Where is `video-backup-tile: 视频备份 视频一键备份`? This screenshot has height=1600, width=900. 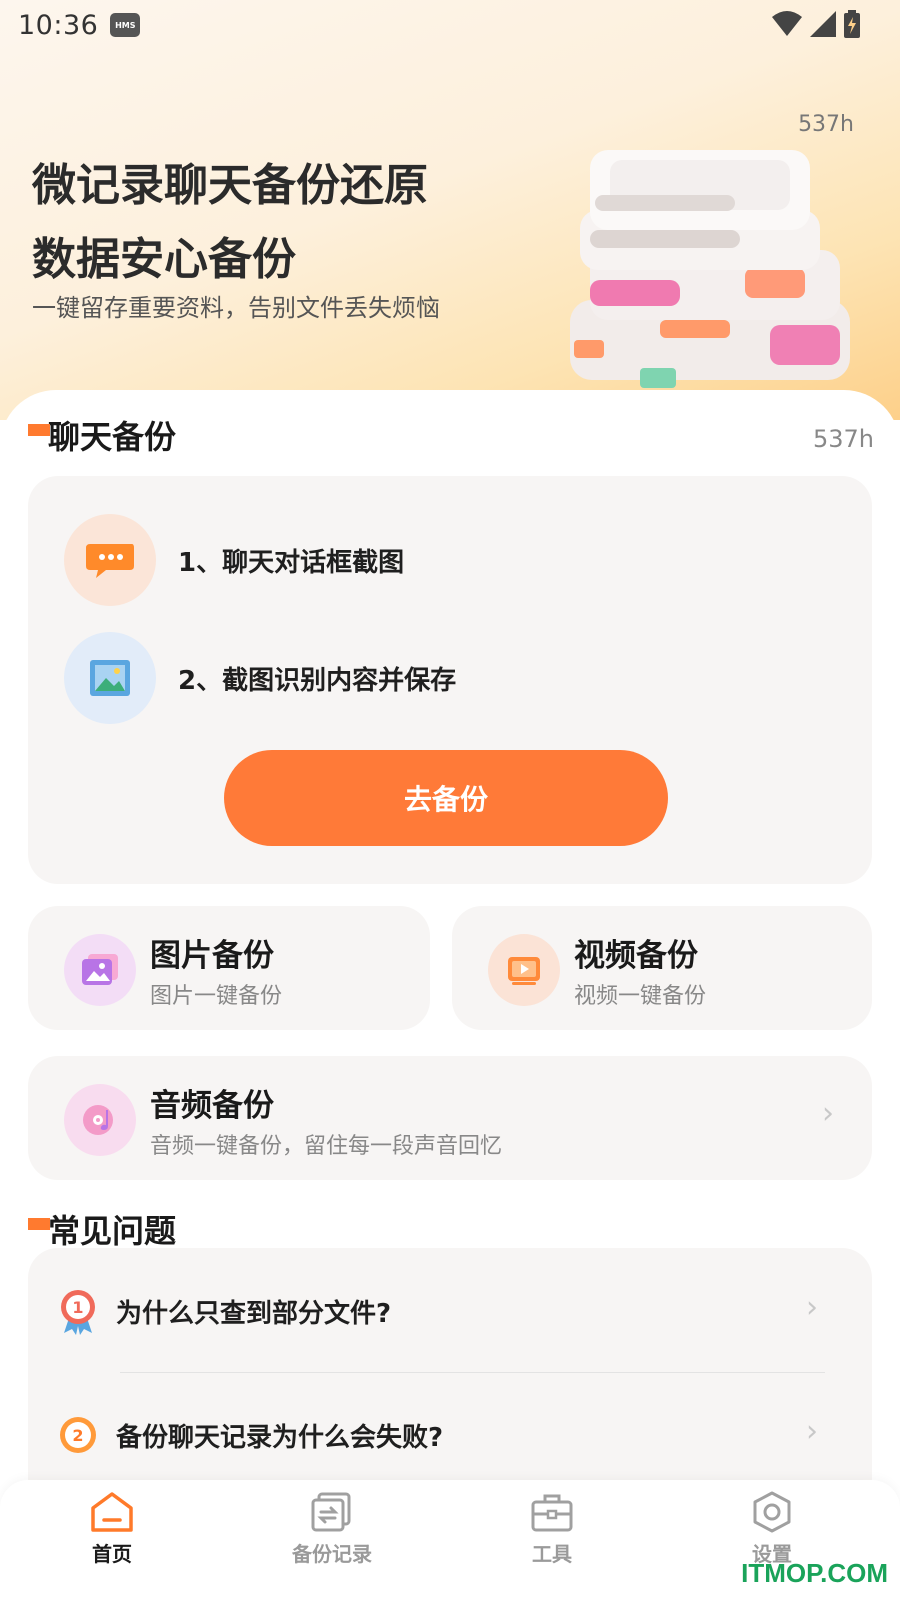
video-backup-tile: 视频备份 视频一键备份 is located at coordinates (662, 968).